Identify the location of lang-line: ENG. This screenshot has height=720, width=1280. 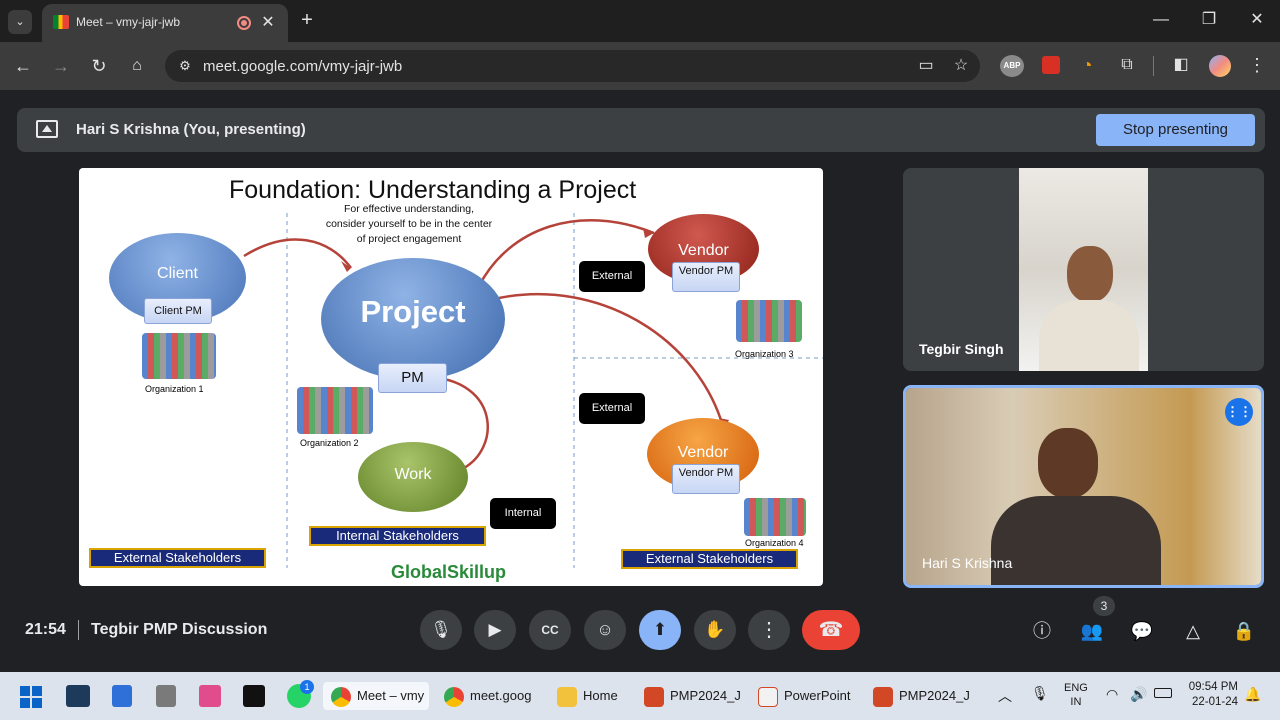
(1076, 688).